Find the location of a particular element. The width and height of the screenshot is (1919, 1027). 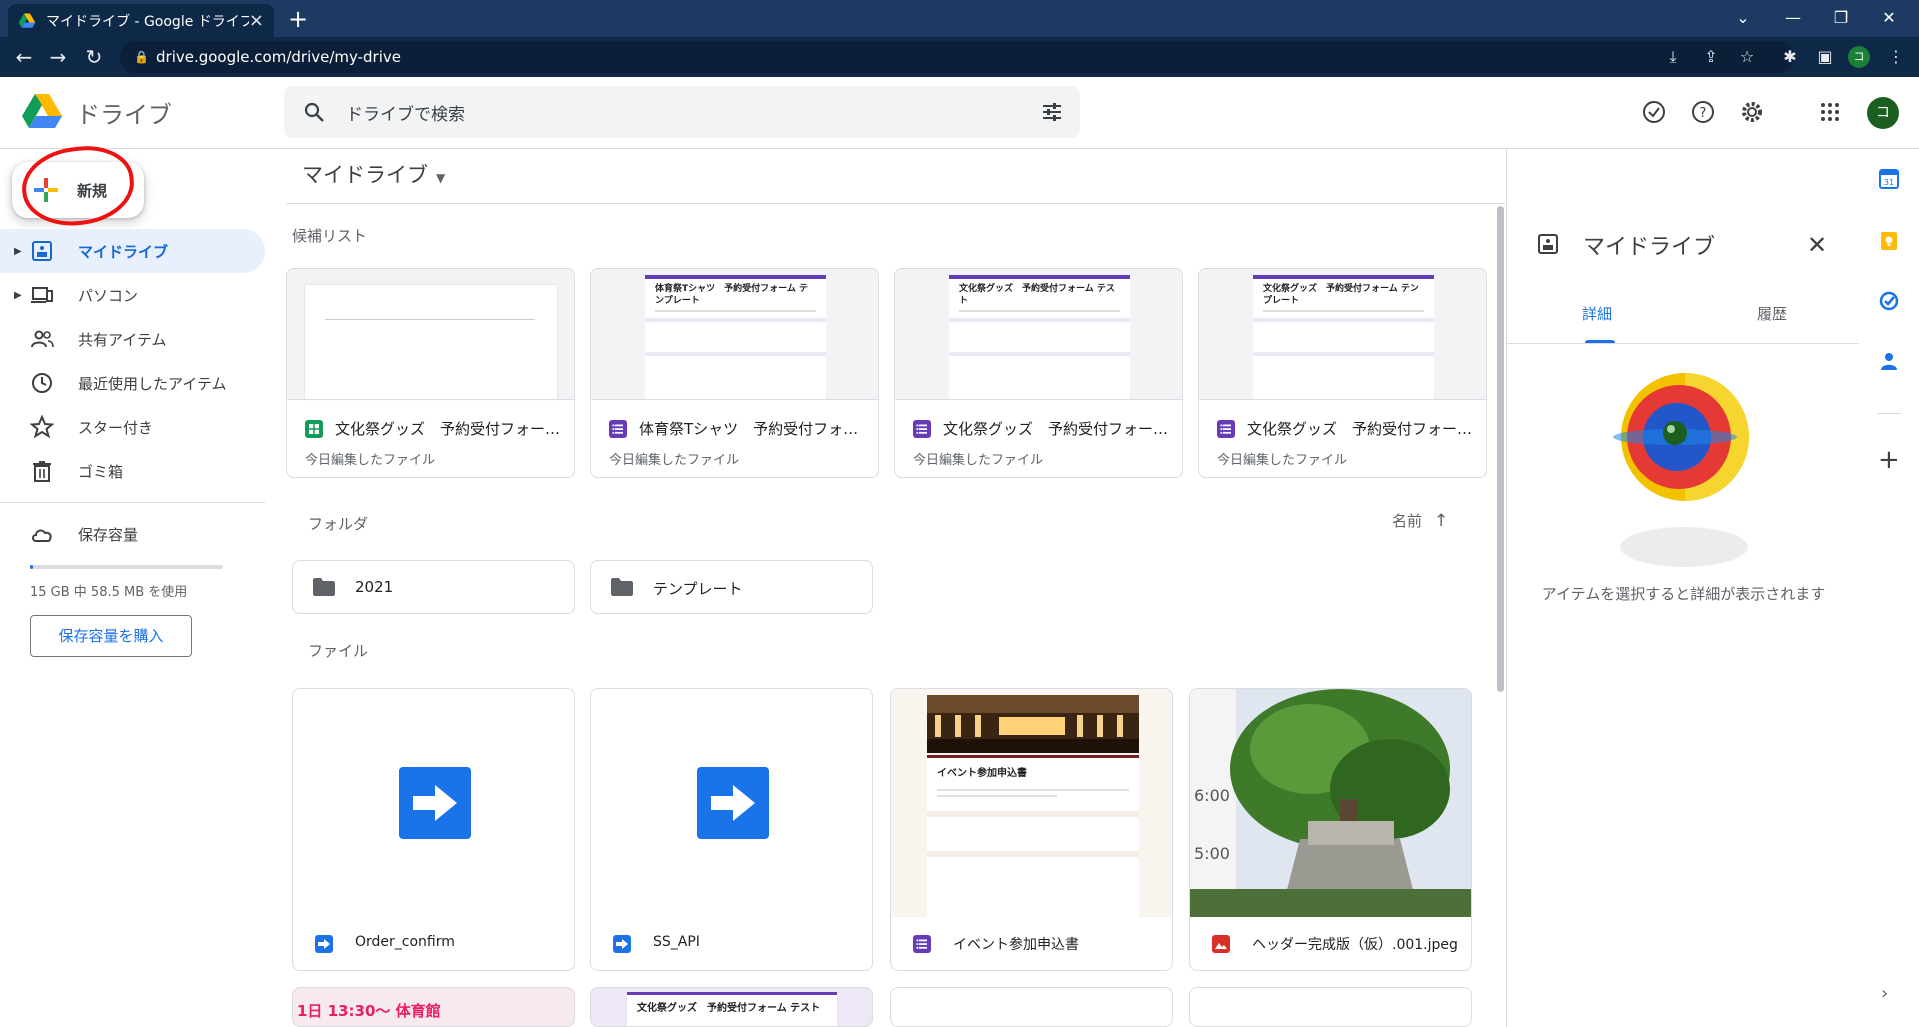

calendar-icon: 31 is located at coordinates (1889, 179).